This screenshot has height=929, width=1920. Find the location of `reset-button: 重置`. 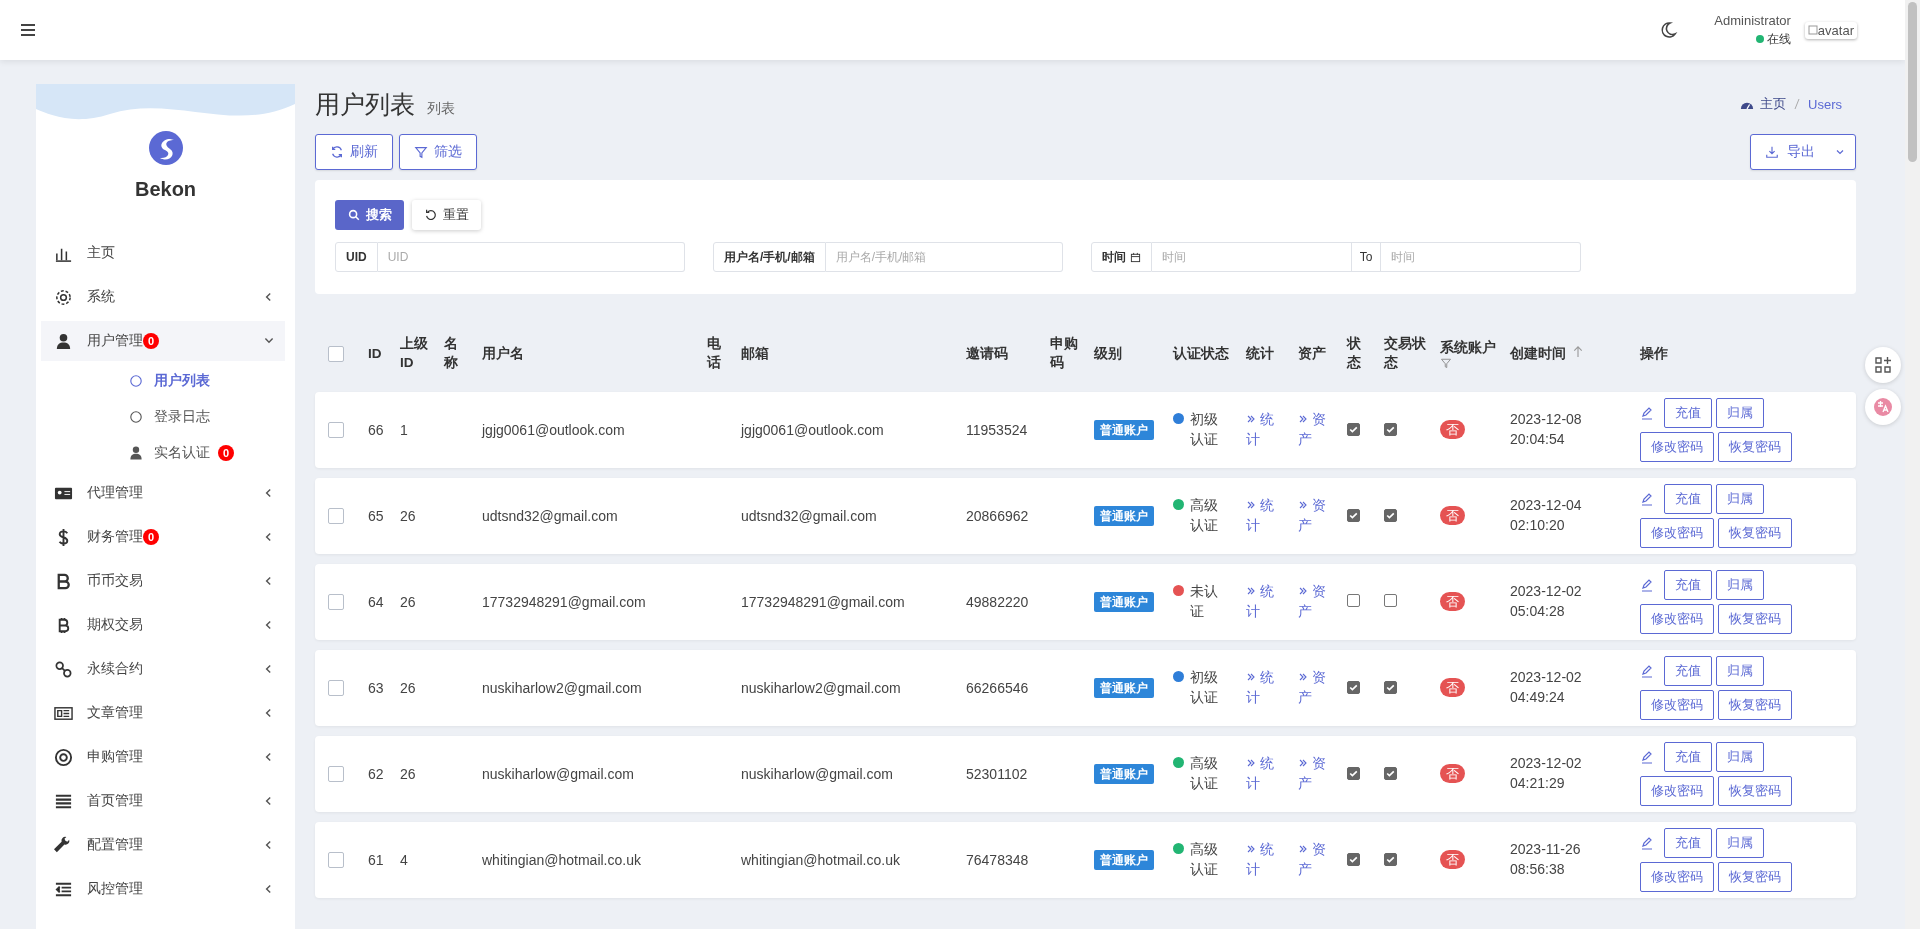

reset-button: 重置 is located at coordinates (446, 215).